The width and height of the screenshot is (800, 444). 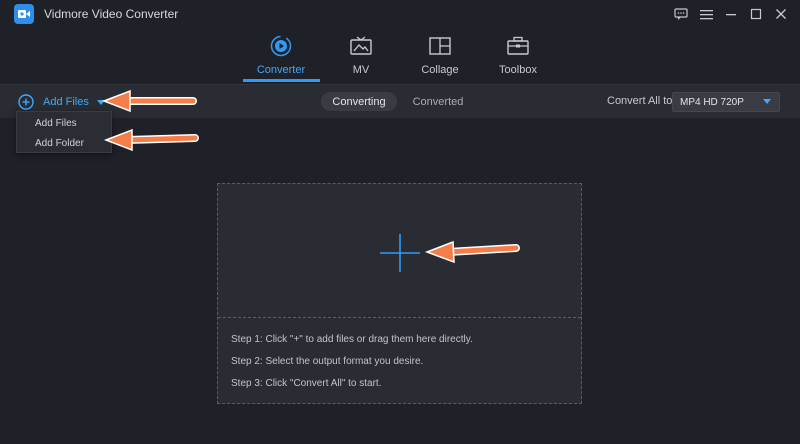 I want to click on tab-collage-label: Collage, so click(x=440, y=70).